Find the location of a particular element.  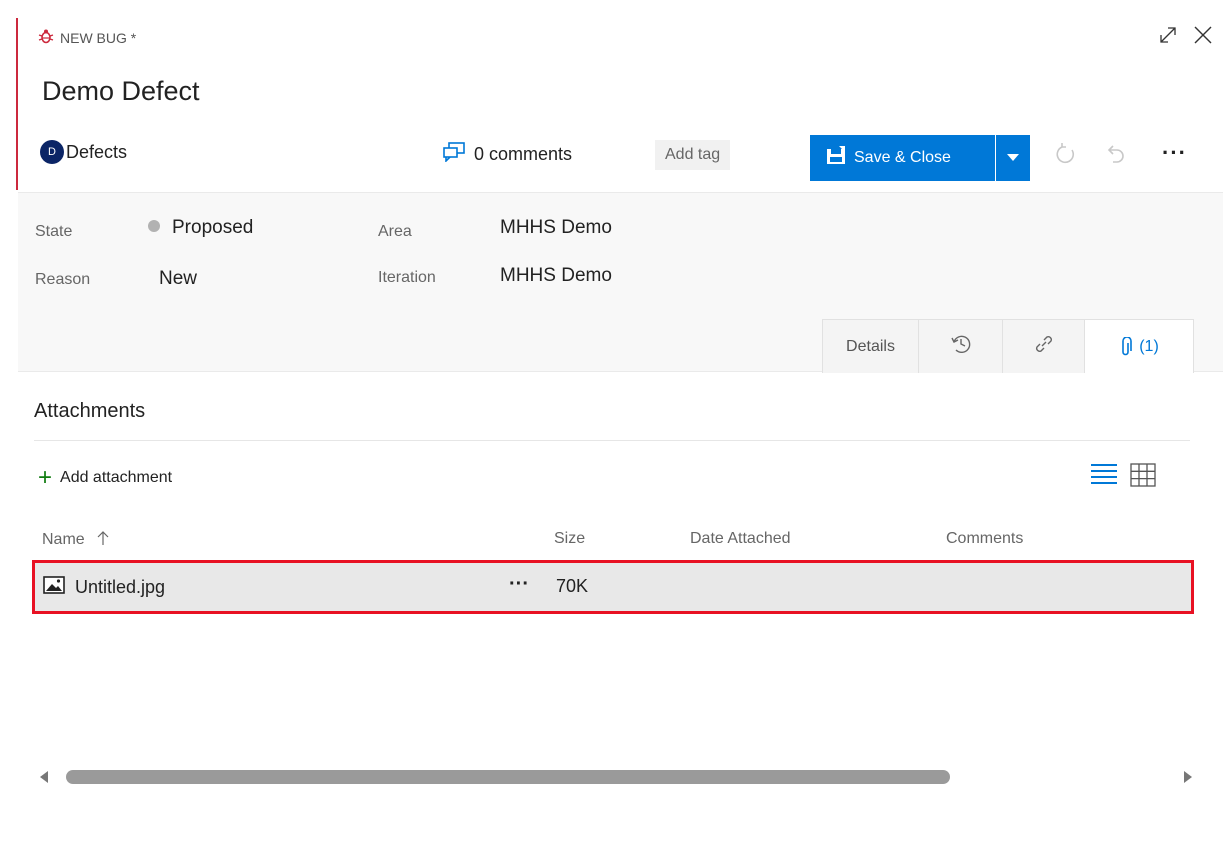

column-header-name-label: Name is located at coordinates (63, 539).